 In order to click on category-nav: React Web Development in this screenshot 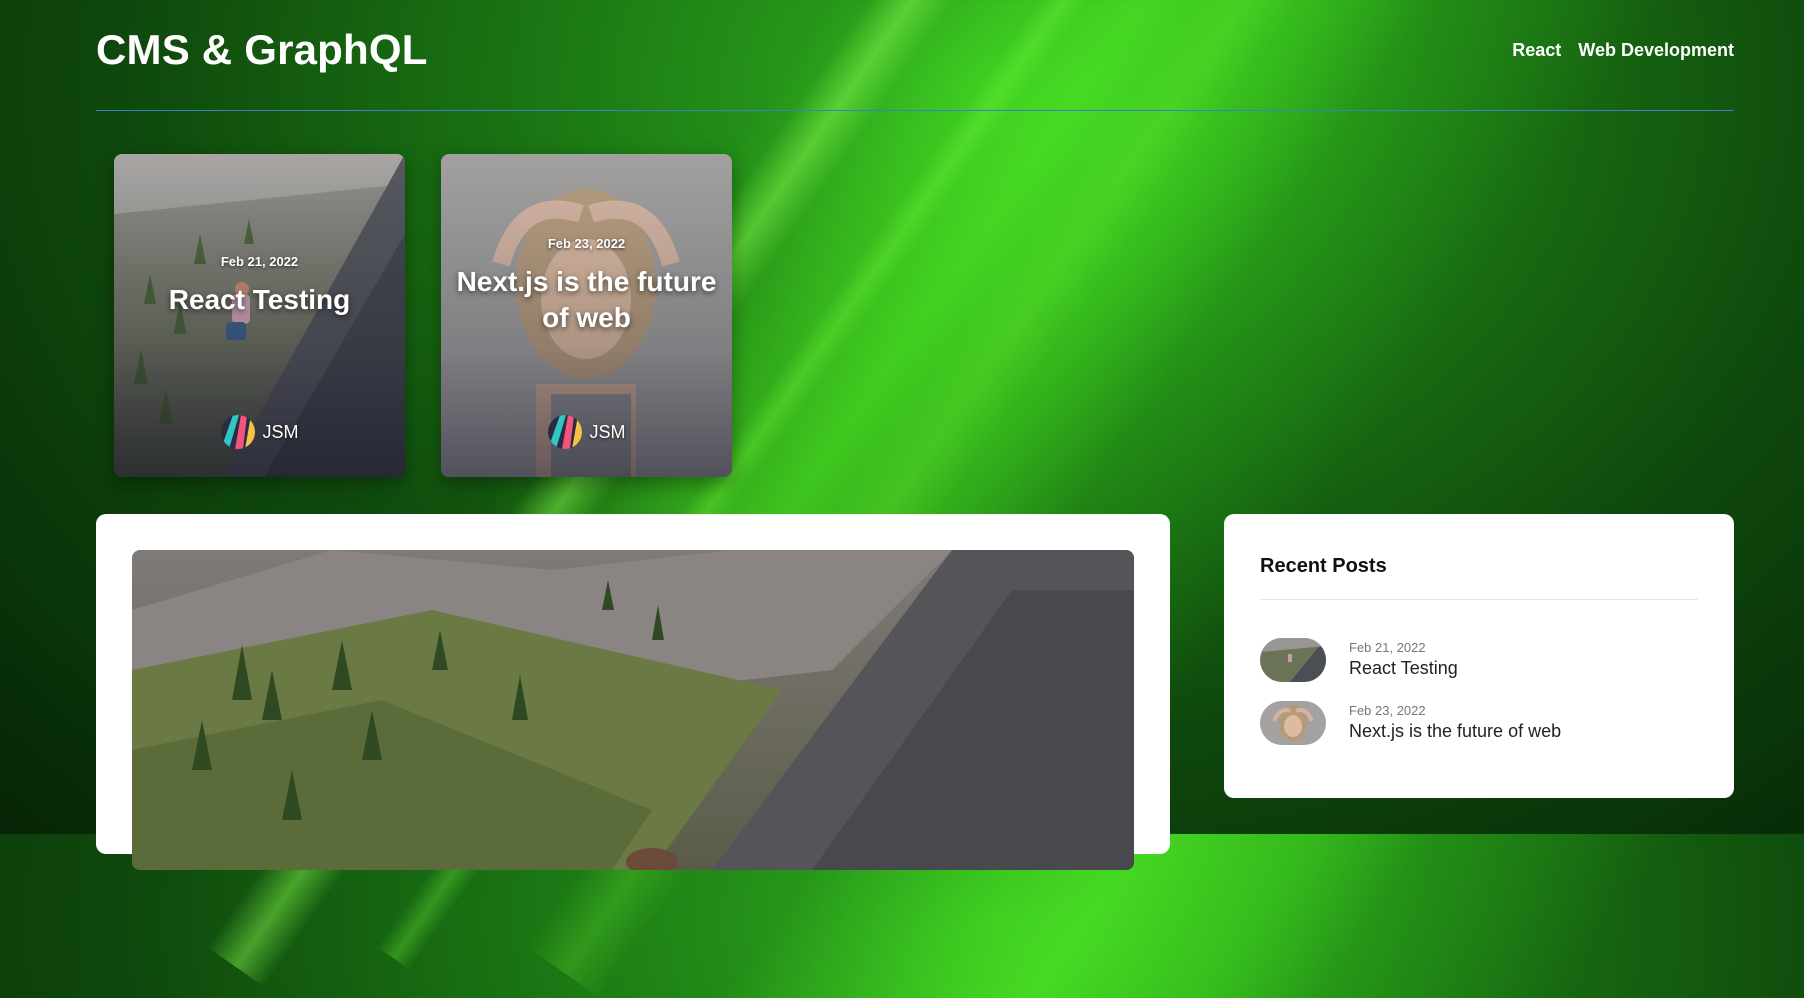, I will do `click(1623, 50)`.